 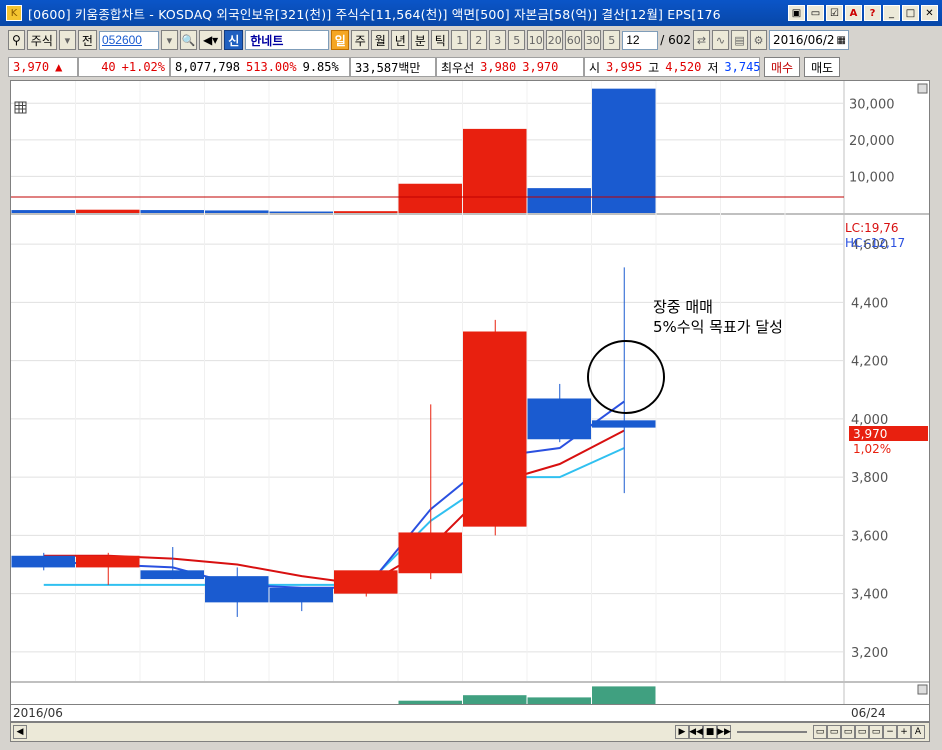 What do you see at coordinates (910, 13) in the screenshot?
I see `maximize-button: □` at bounding box center [910, 13].